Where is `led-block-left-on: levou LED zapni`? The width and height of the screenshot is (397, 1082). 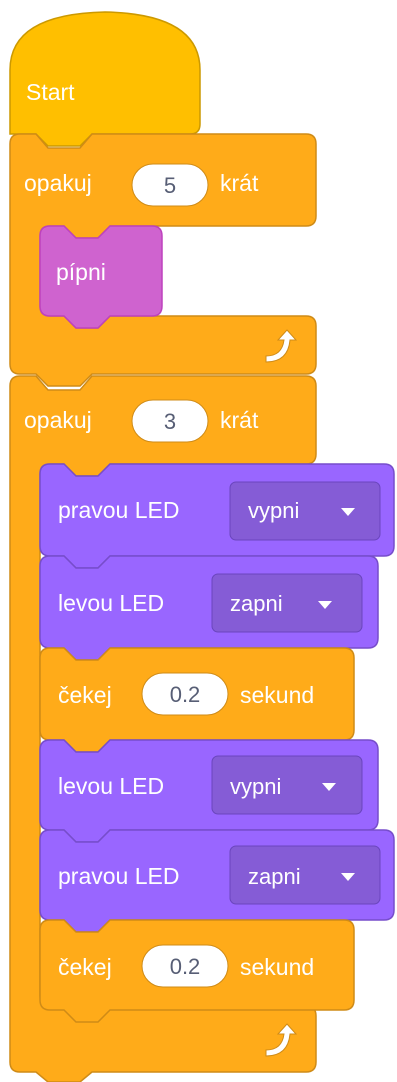 led-block-left-on: levou LED zapni is located at coordinates (209, 608).